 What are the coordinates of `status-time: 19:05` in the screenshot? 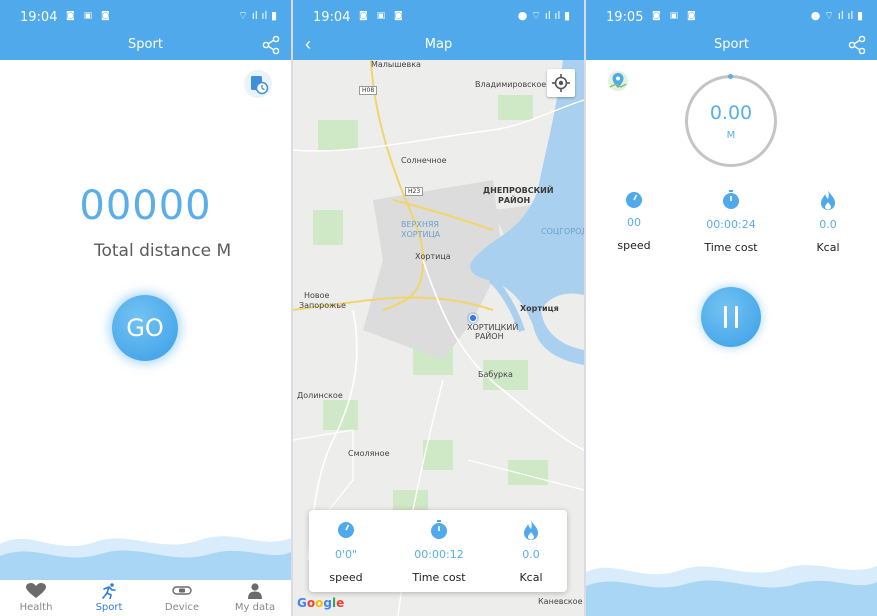 It's located at (625, 17).